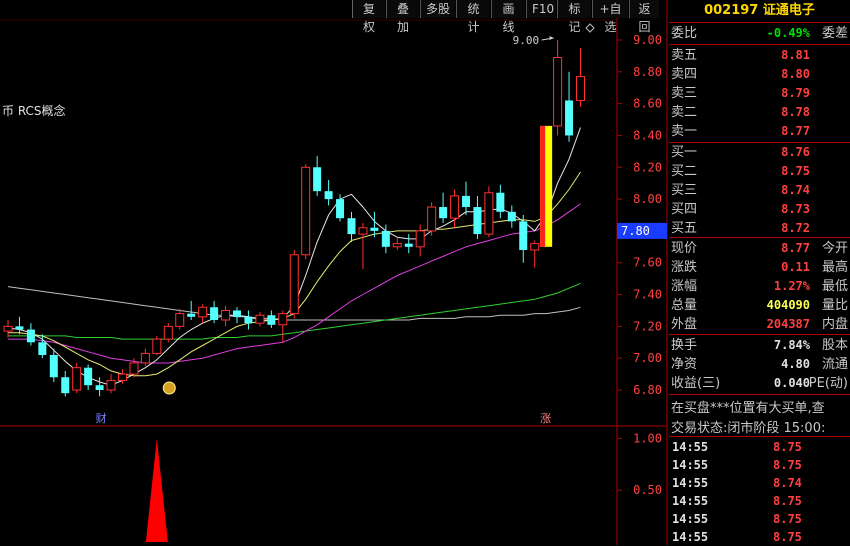 The image size is (850, 546). Describe the element at coordinates (788, 10) in the screenshot. I see `stock-name: 证通电子` at that location.